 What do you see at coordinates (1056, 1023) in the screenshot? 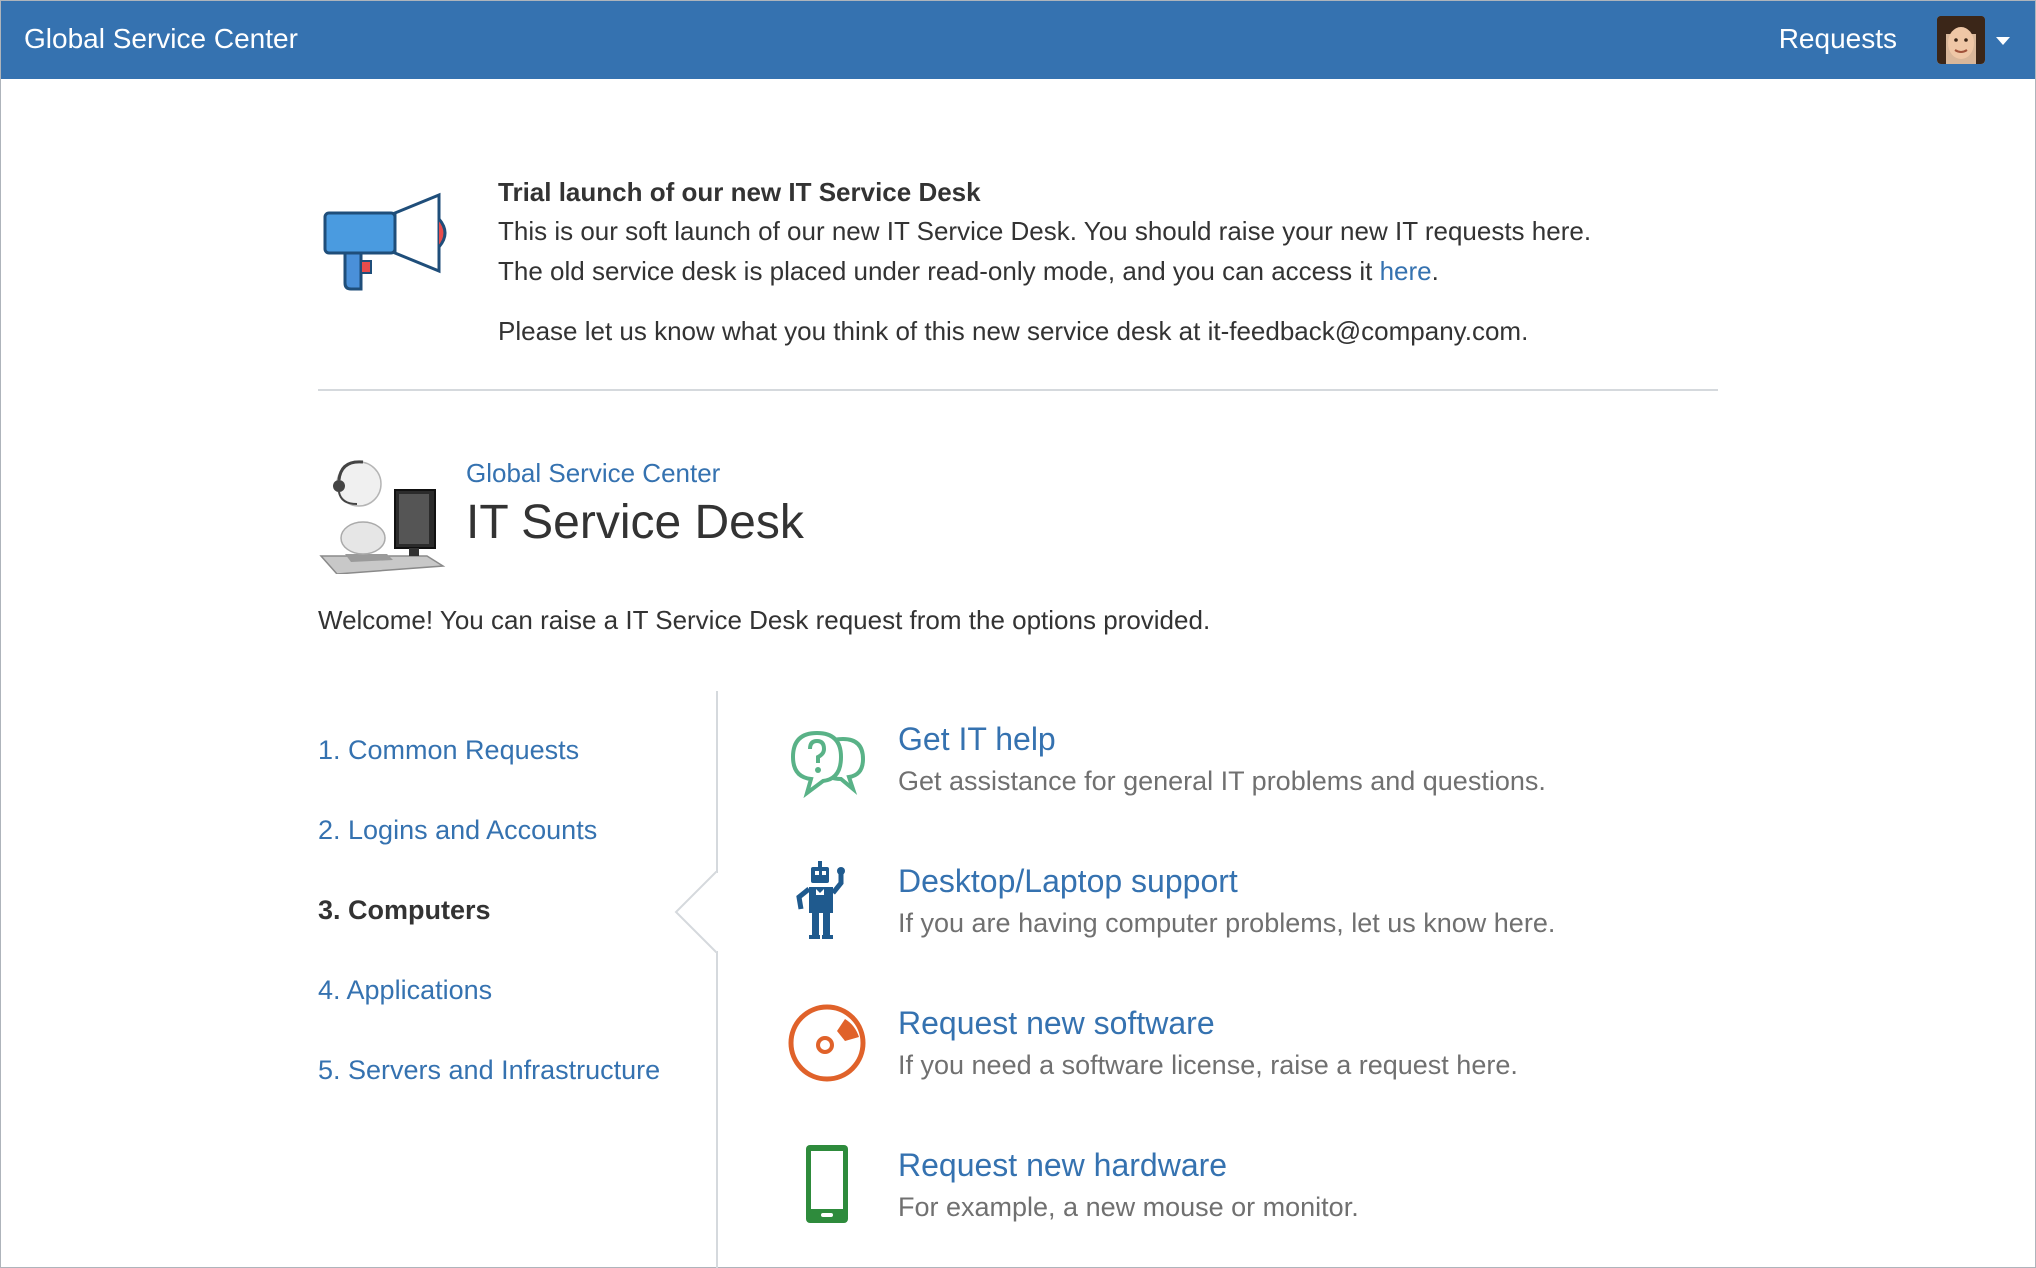
I see `request-type-title: Request new software` at bounding box center [1056, 1023].